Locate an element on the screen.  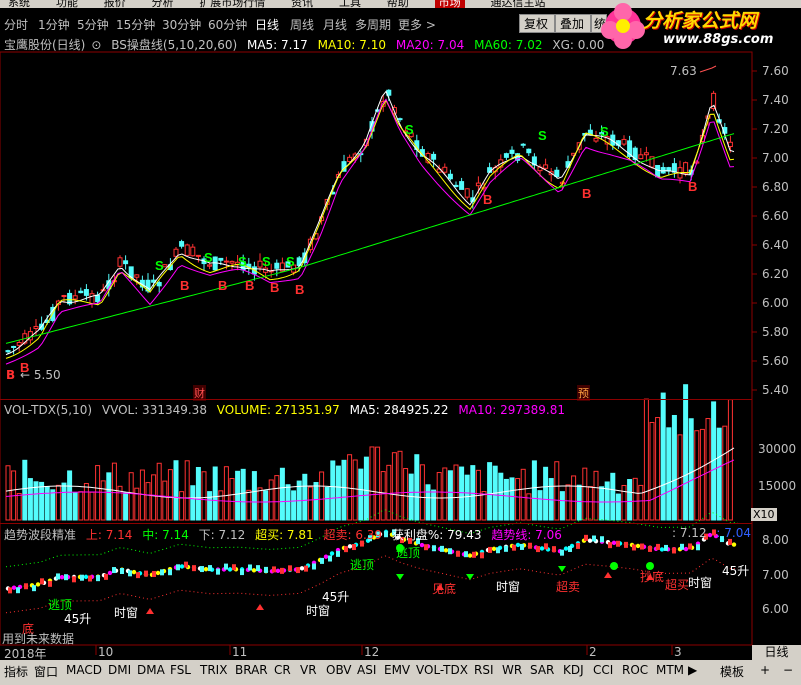
zoom-in-button: + is located at coordinates (765, 670).